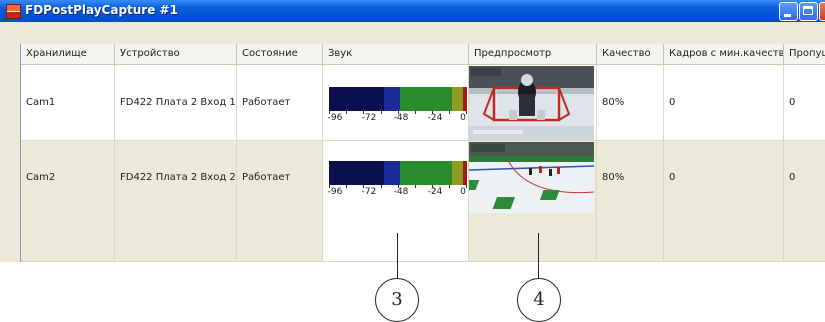 Image resolution: width=825 pixels, height=322 pixels. Describe the element at coordinates (822, 11) in the screenshot. I see `close-button` at that location.